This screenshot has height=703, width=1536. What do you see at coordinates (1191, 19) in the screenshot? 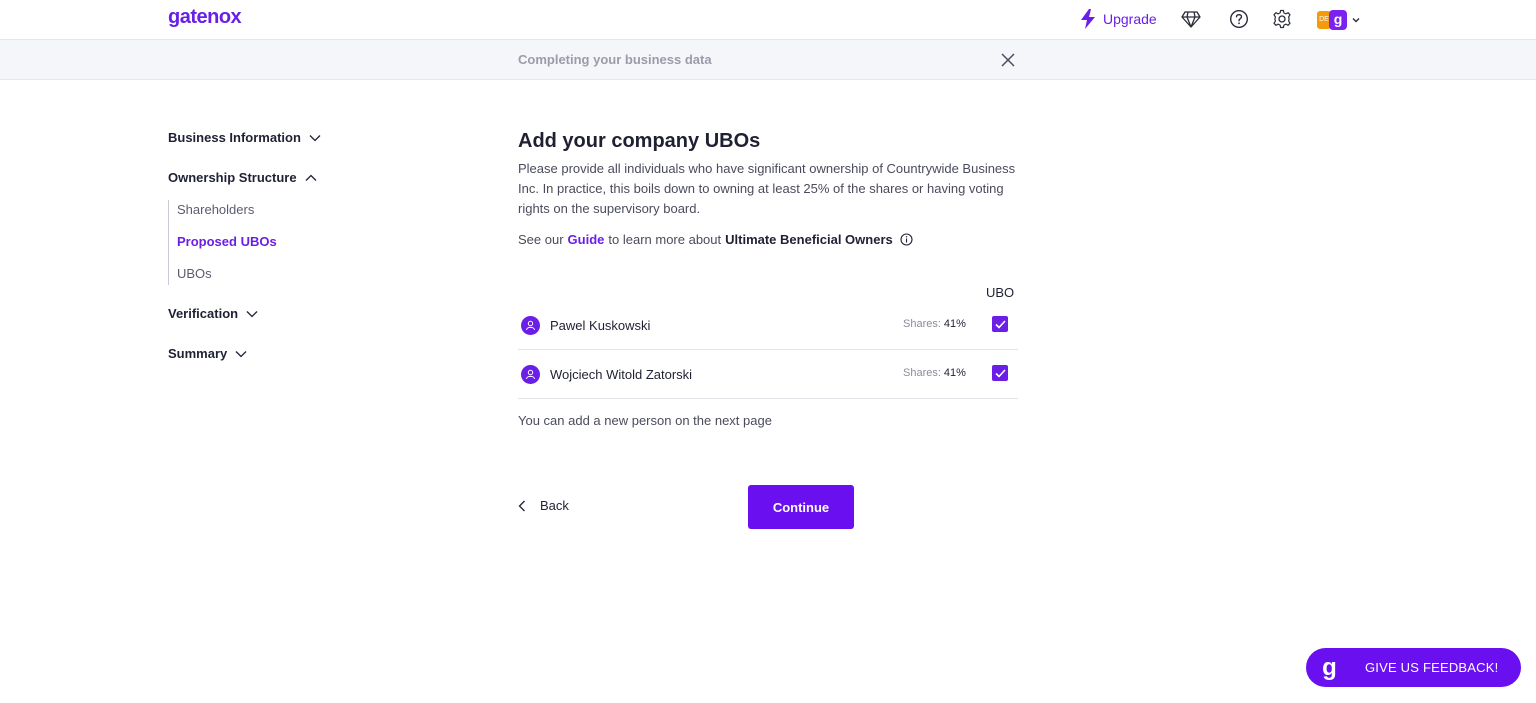
I see `diamond-icon` at bounding box center [1191, 19].